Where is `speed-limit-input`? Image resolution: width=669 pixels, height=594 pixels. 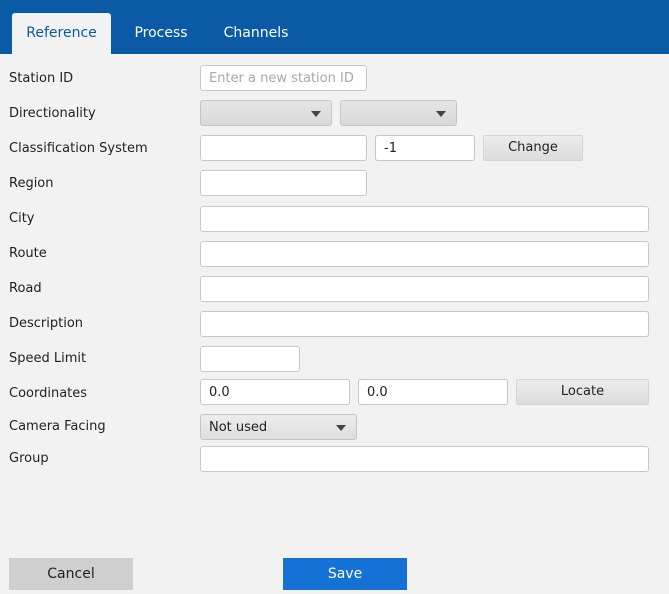 speed-limit-input is located at coordinates (250, 359).